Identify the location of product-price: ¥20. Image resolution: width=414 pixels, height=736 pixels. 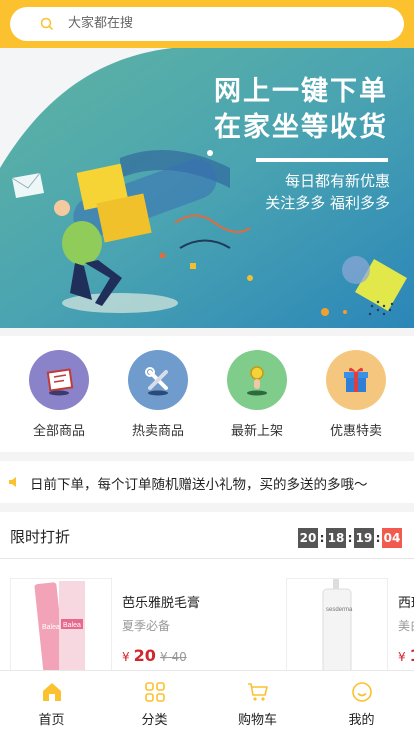
(139, 655).